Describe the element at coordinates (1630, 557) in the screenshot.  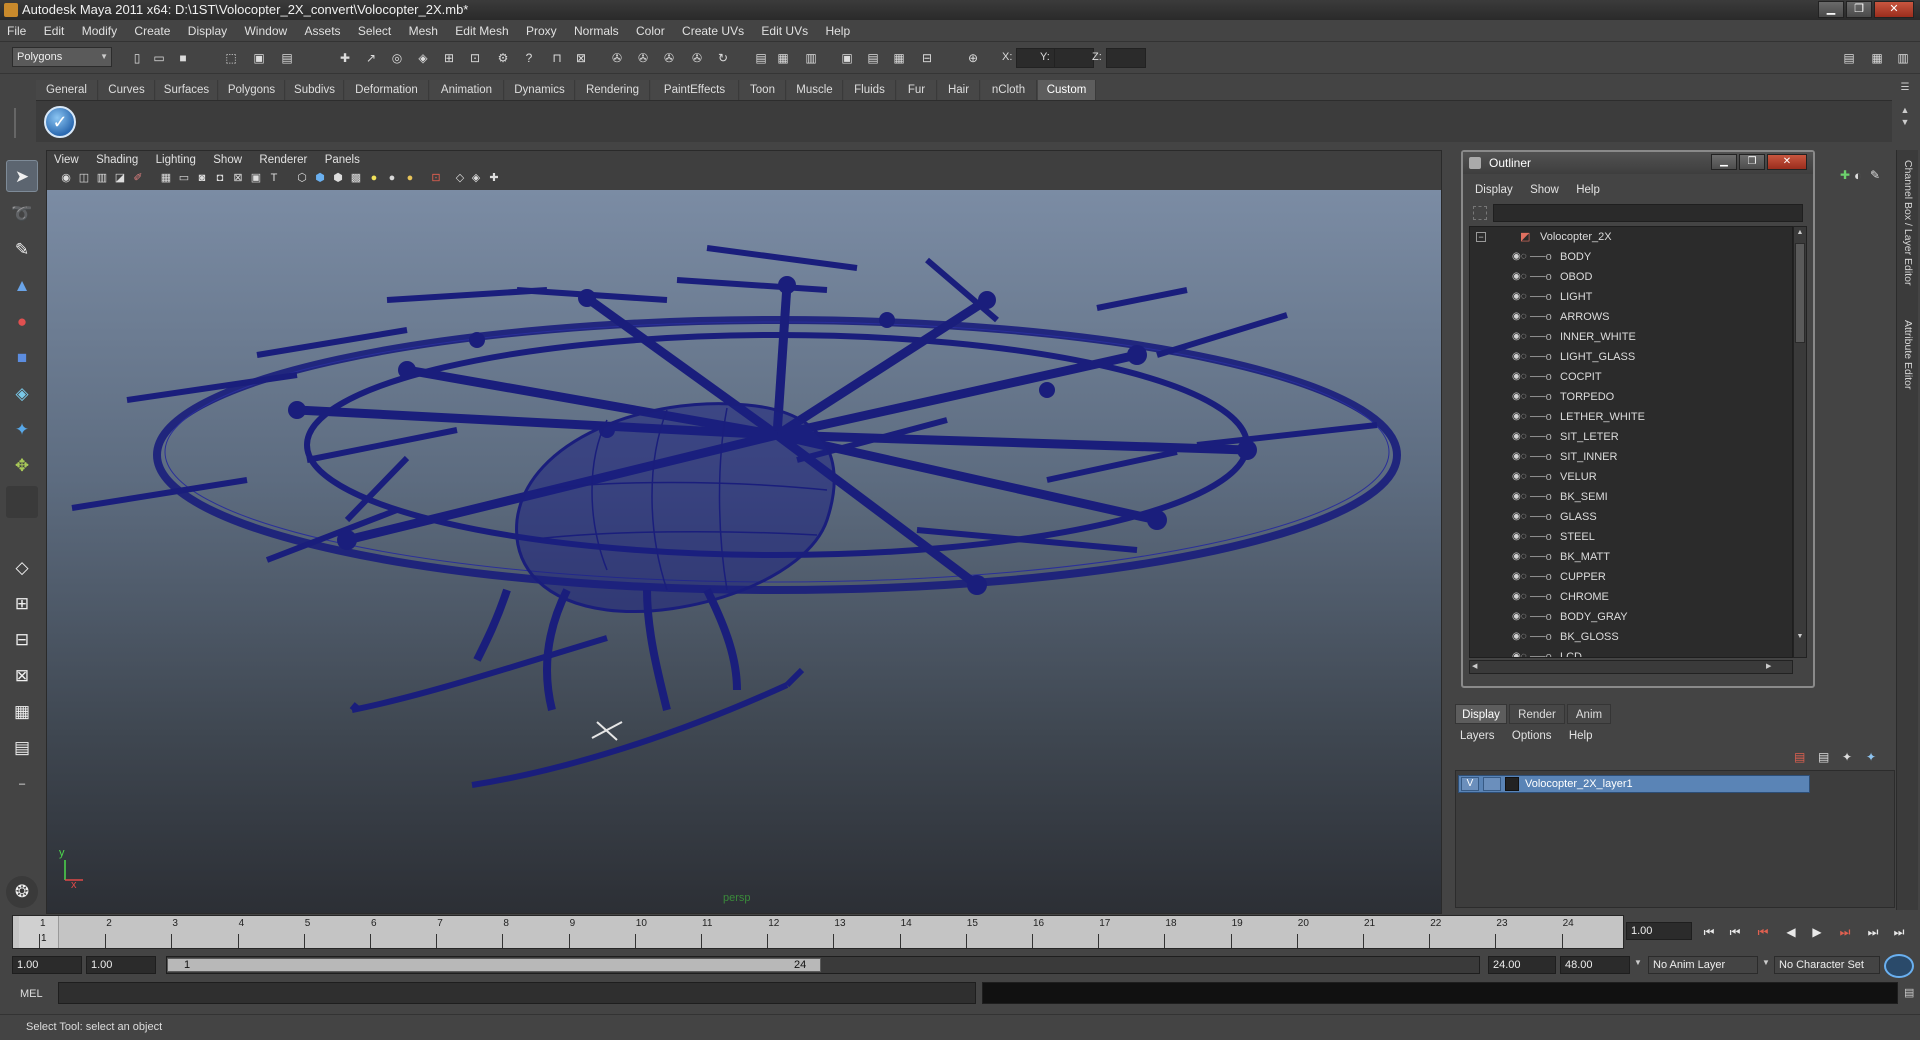
I see `outliner-item: ◉◌ ──o BK_MATT` at that location.